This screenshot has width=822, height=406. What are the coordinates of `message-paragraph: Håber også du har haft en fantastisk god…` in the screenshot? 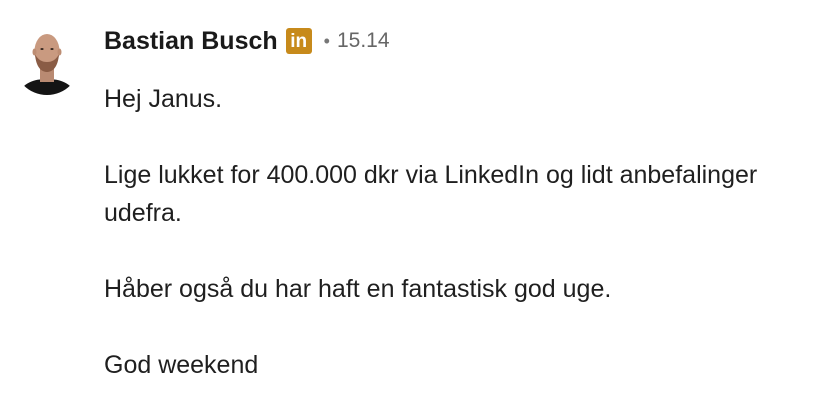 It's located at (358, 289).